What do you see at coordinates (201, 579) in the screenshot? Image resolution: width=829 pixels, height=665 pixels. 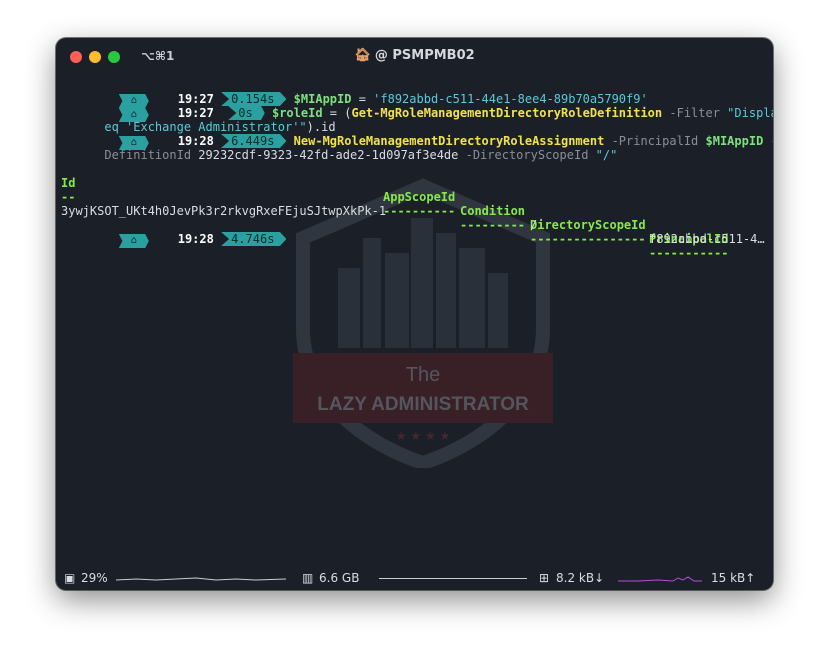 I see `cpu-sparkline` at bounding box center [201, 579].